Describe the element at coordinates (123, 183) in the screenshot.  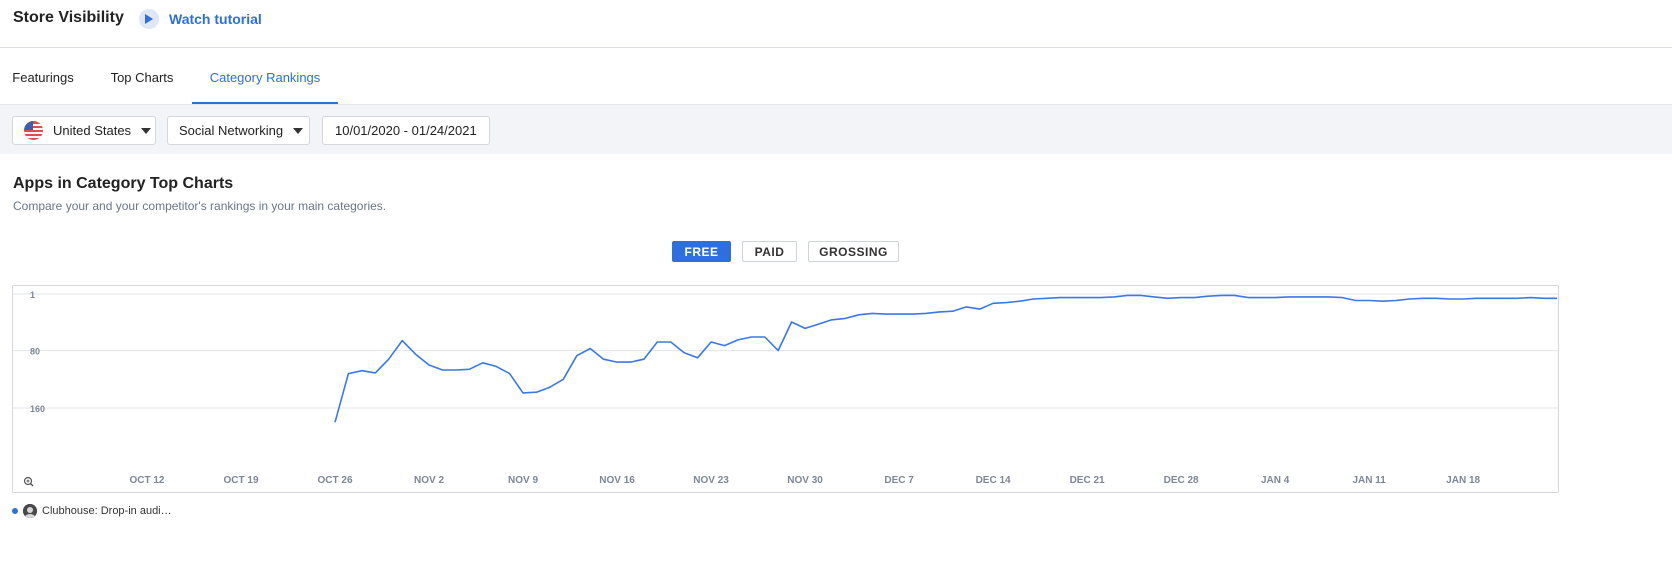
I see `section-title: Apps in Category Top Charts` at that location.